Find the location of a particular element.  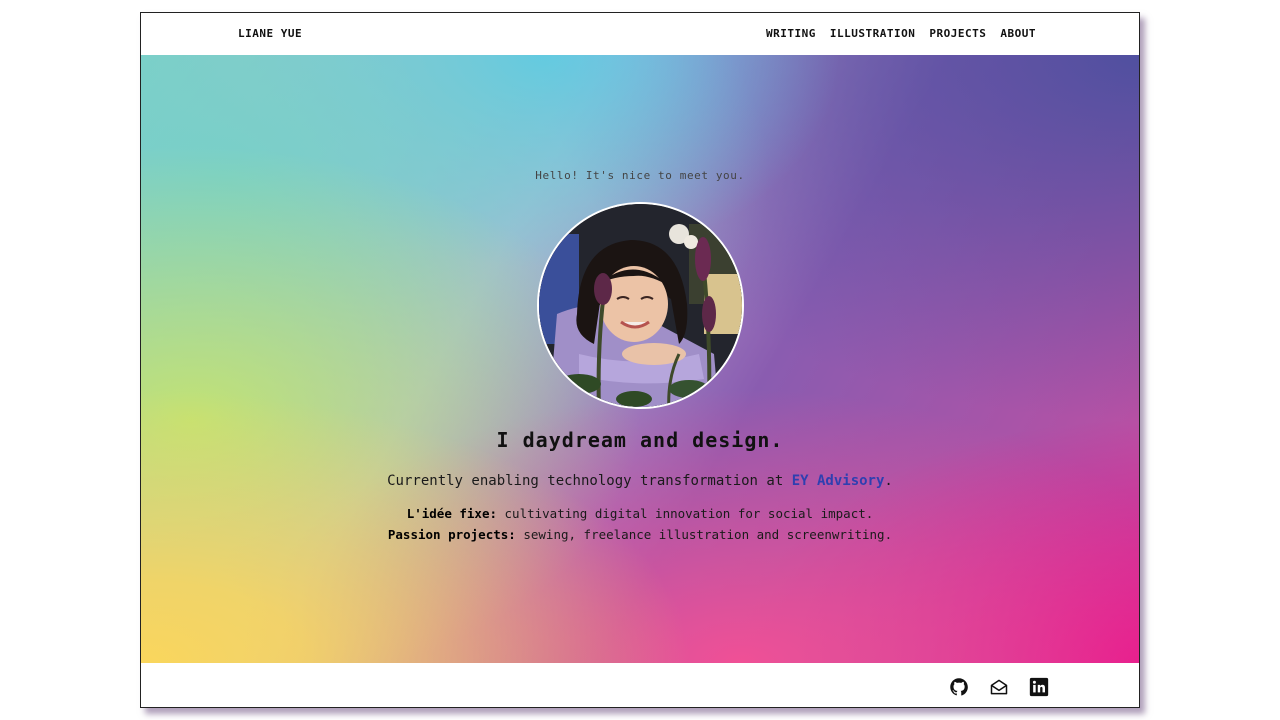

nav-link-writing: WRITING is located at coordinates (791, 33).